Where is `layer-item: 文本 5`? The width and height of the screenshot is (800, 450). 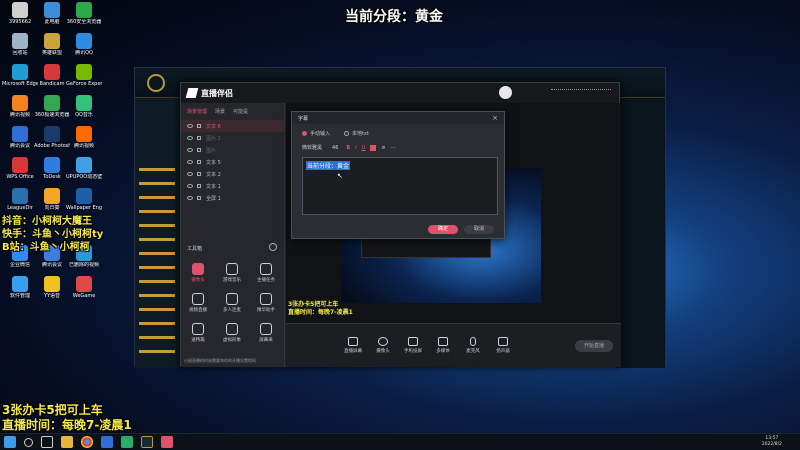
layer-item: 文本 5 is located at coordinates (232, 162).